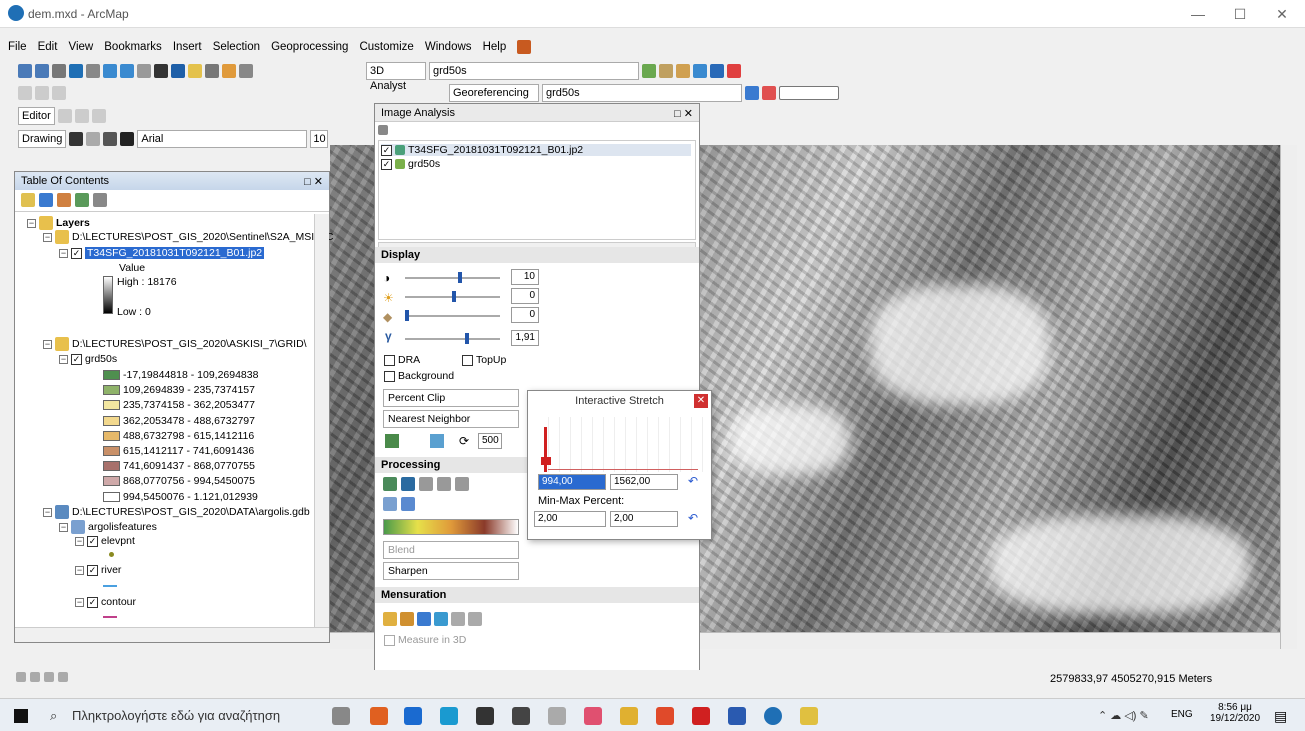 Image resolution: width=1305 pixels, height=731 pixels. What do you see at coordinates (127, 139) in the screenshot?
I see `text-tool-icon` at bounding box center [127, 139].